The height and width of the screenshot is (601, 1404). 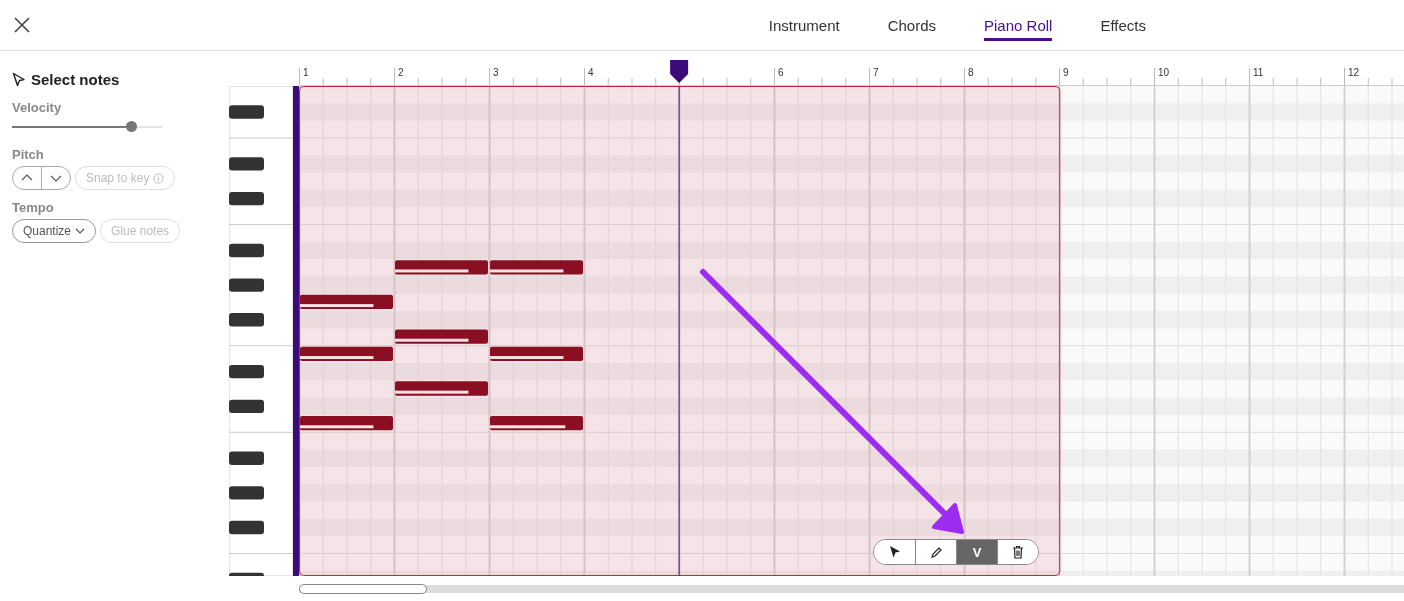 What do you see at coordinates (88, 127) in the screenshot?
I see `velocity-slider` at bounding box center [88, 127].